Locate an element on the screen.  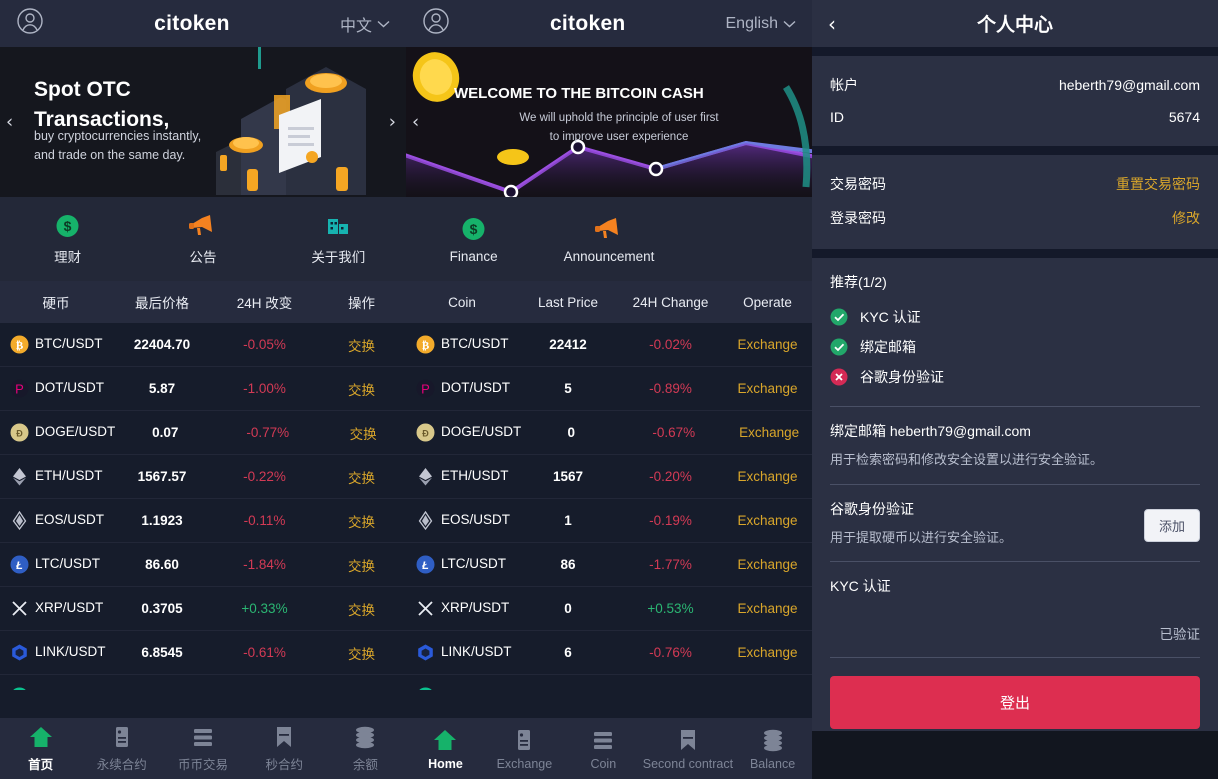
dot-icon: P is located at coordinates (19, 388).